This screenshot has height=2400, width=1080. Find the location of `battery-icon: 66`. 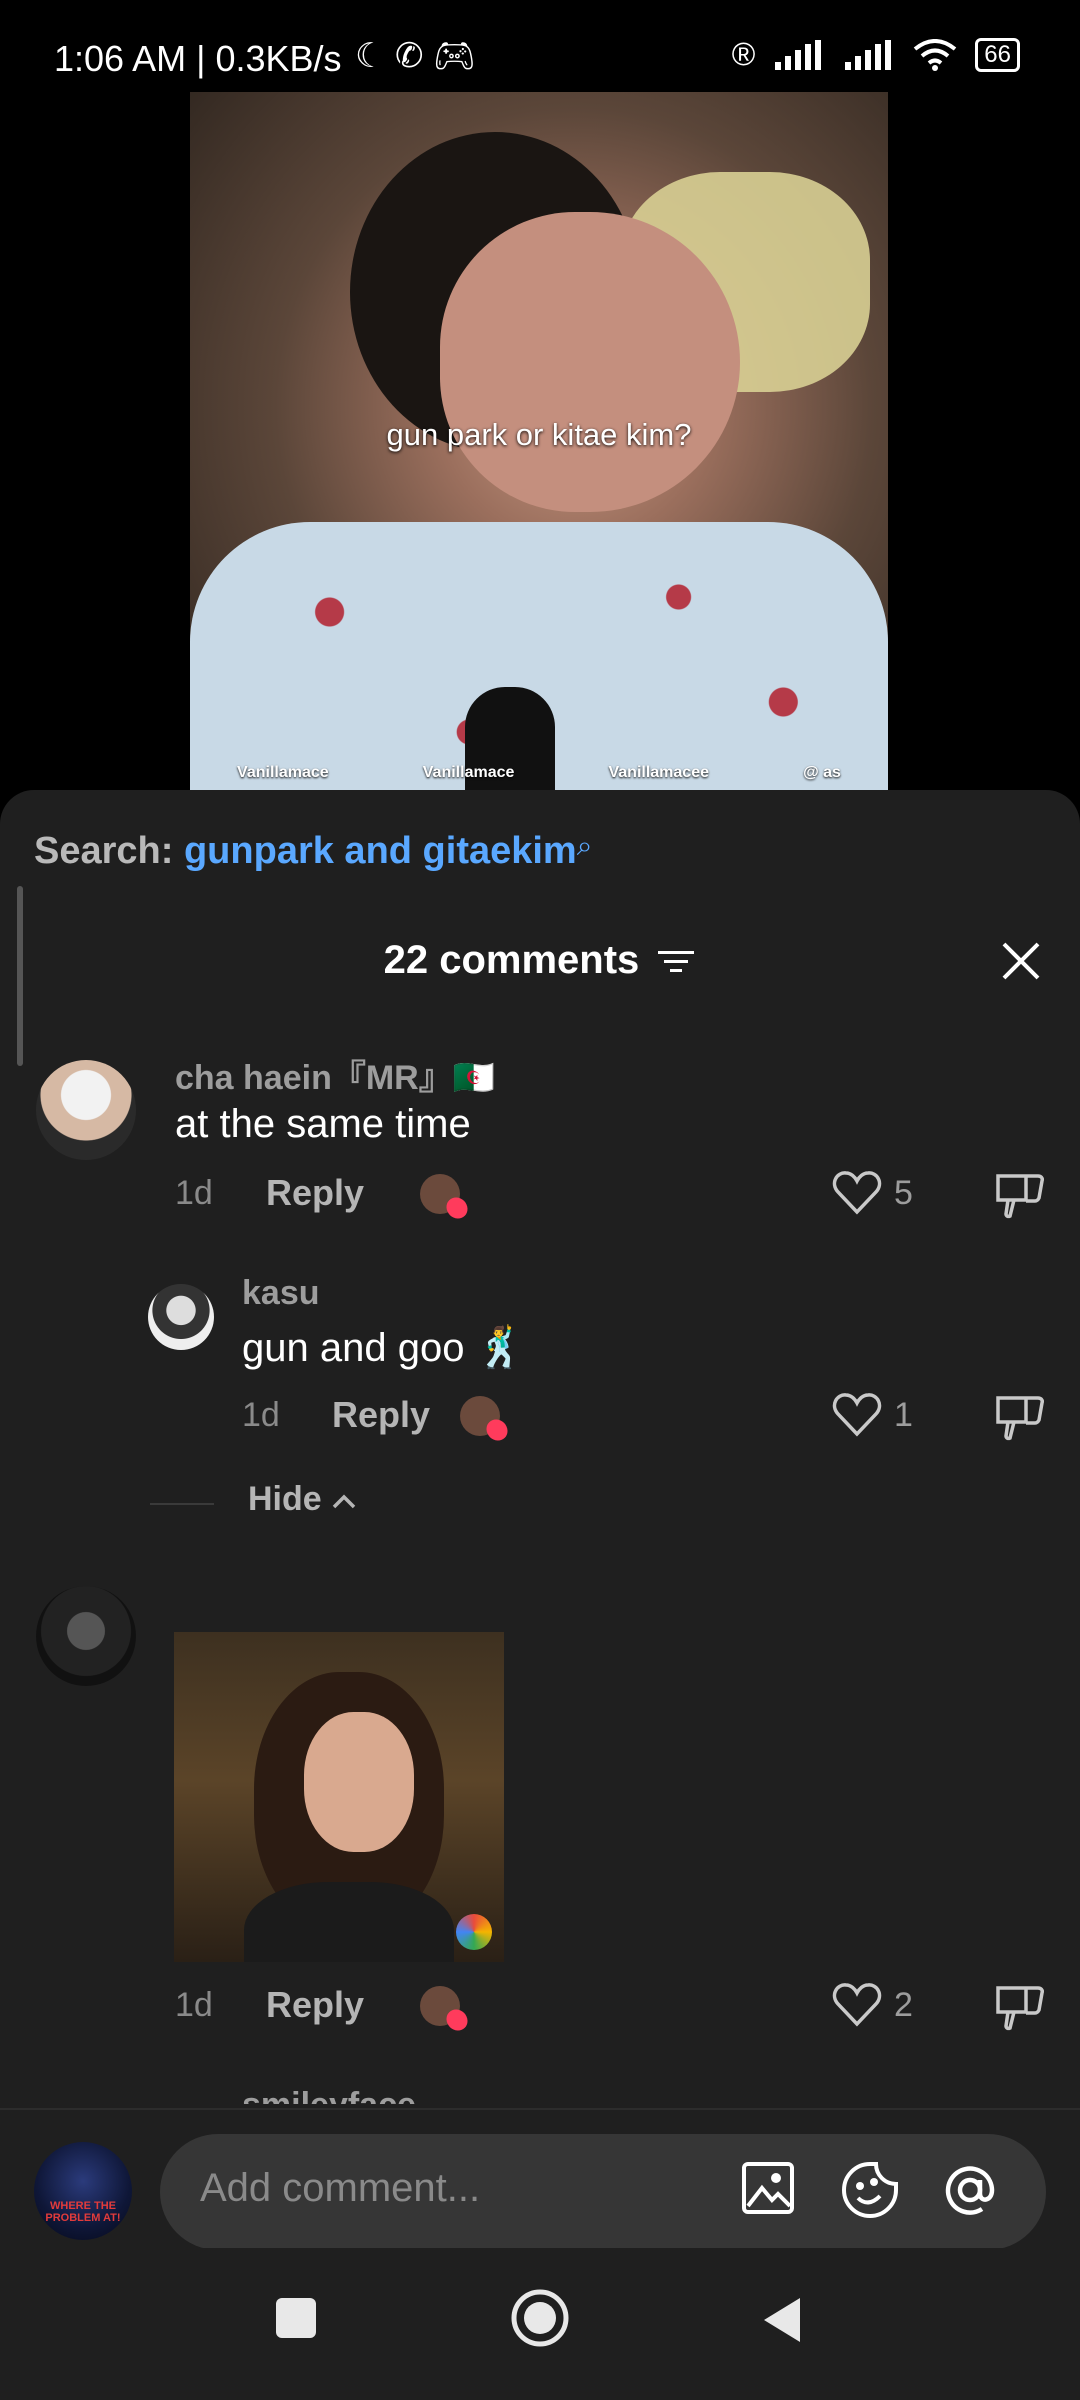

battery-icon: 66 is located at coordinates (997, 54).